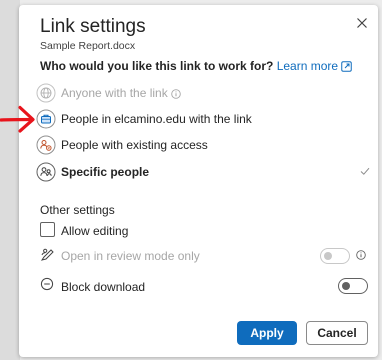 The image size is (382, 360). Describe the element at coordinates (114, 93) in the screenshot. I see `option-label: Anyone with the link` at that location.